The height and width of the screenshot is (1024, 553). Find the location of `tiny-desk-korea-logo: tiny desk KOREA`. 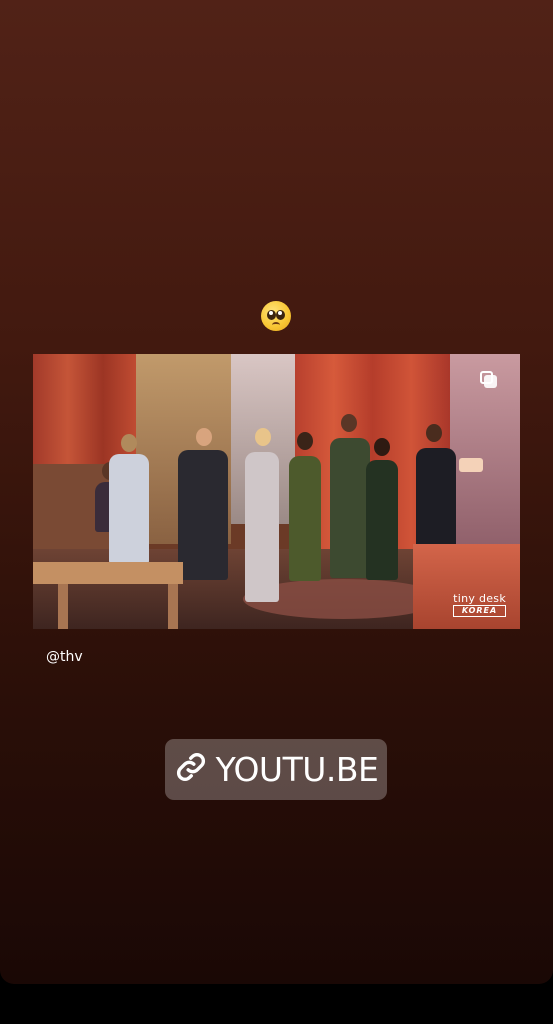

tiny-desk-korea-logo: tiny desk KOREA is located at coordinates (479, 605).